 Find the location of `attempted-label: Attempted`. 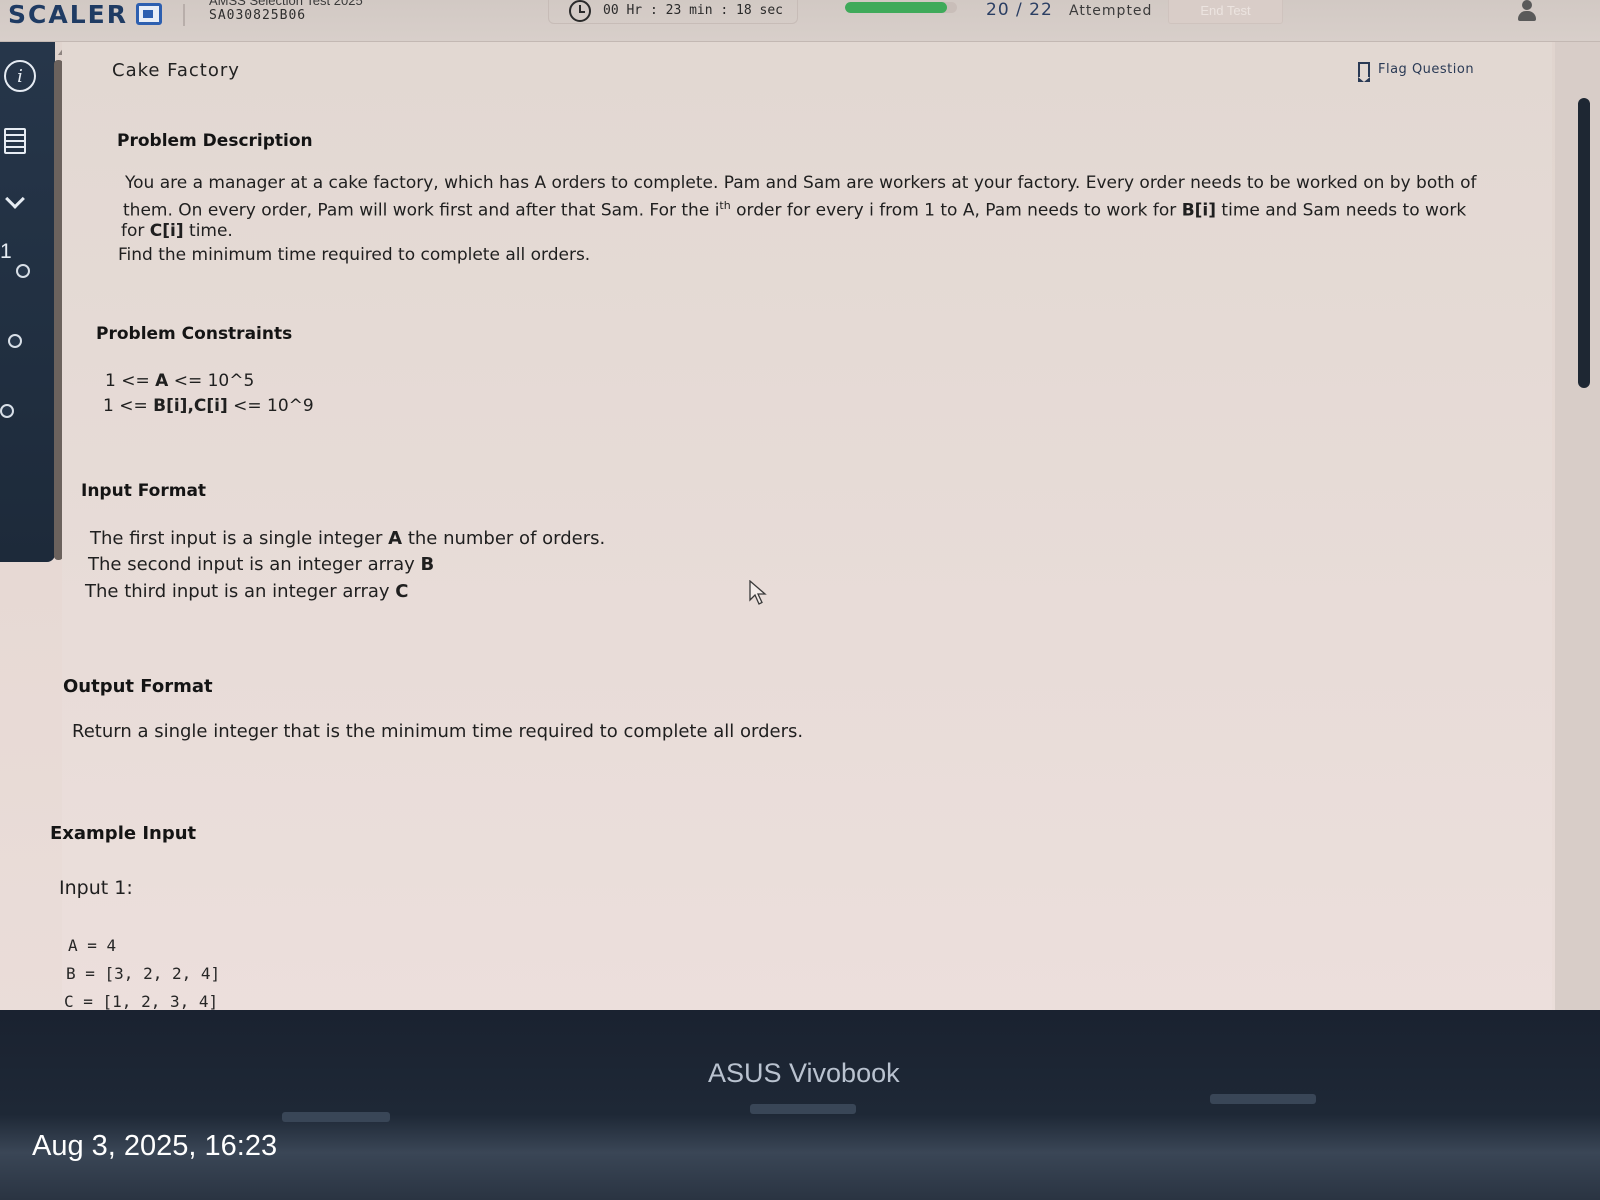

attempted-label: Attempted is located at coordinates (1111, 11).